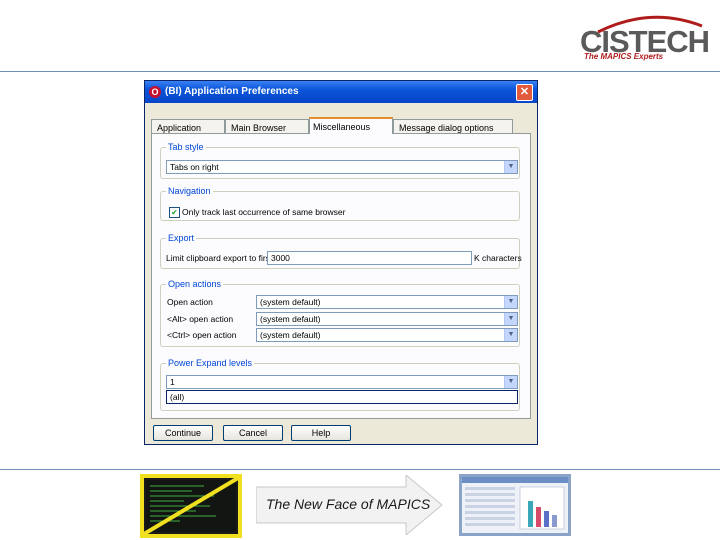 Image resolution: width=720 pixels, height=540 pixels. Describe the element at coordinates (351, 125) in the screenshot. I see `tab-miscellaneous: Miscellaneous` at that location.